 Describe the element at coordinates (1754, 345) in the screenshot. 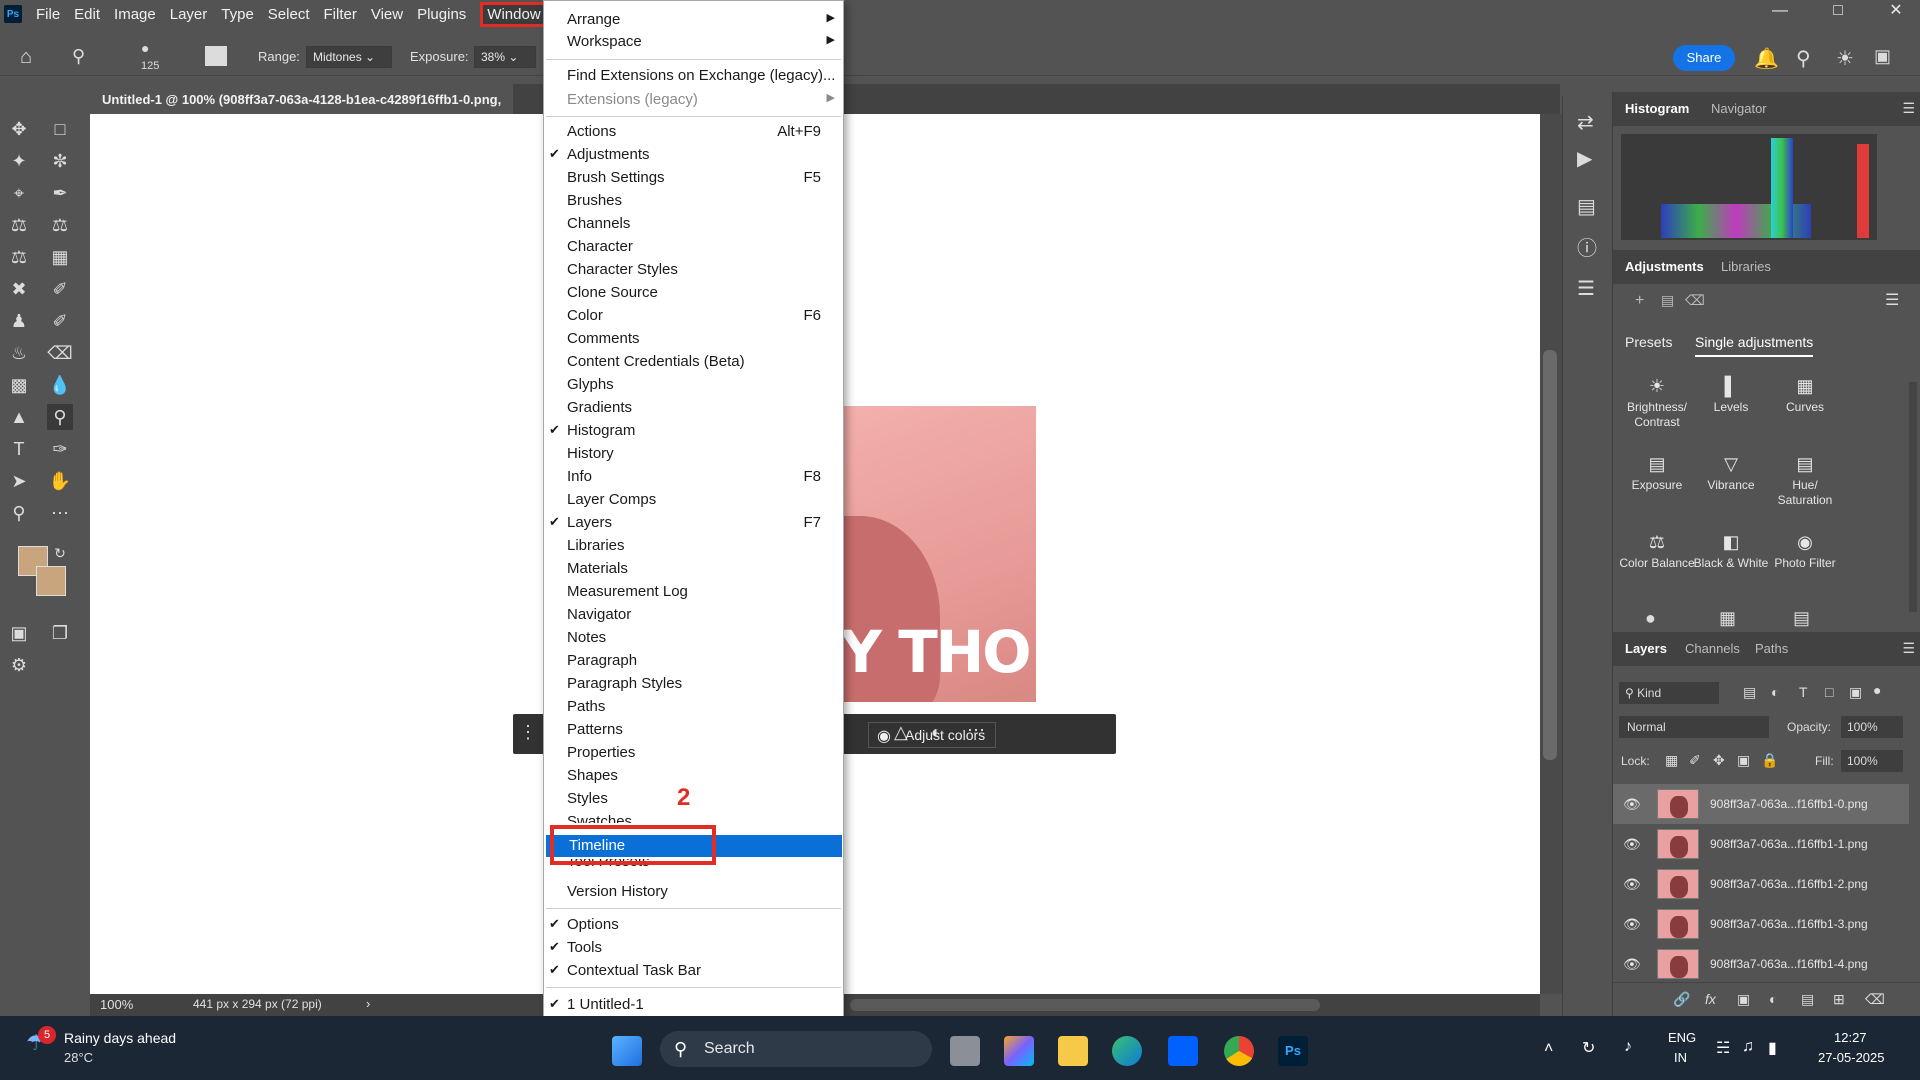

I see `subtab-single-adjustments: Single adjustments` at that location.